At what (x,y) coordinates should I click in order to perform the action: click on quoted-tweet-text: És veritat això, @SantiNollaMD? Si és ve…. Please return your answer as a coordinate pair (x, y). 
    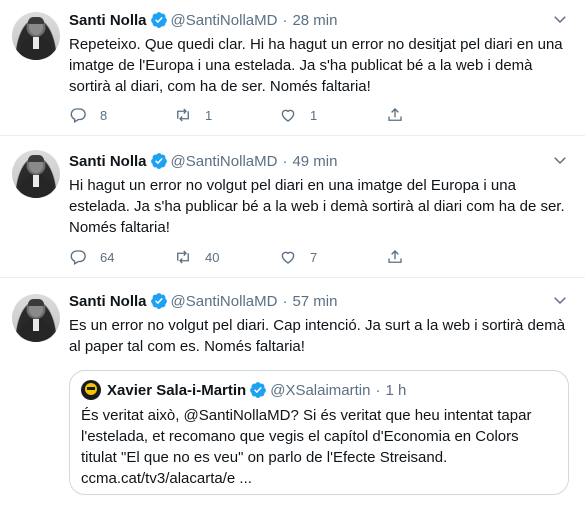
    Looking at the image, I should click on (306, 447).